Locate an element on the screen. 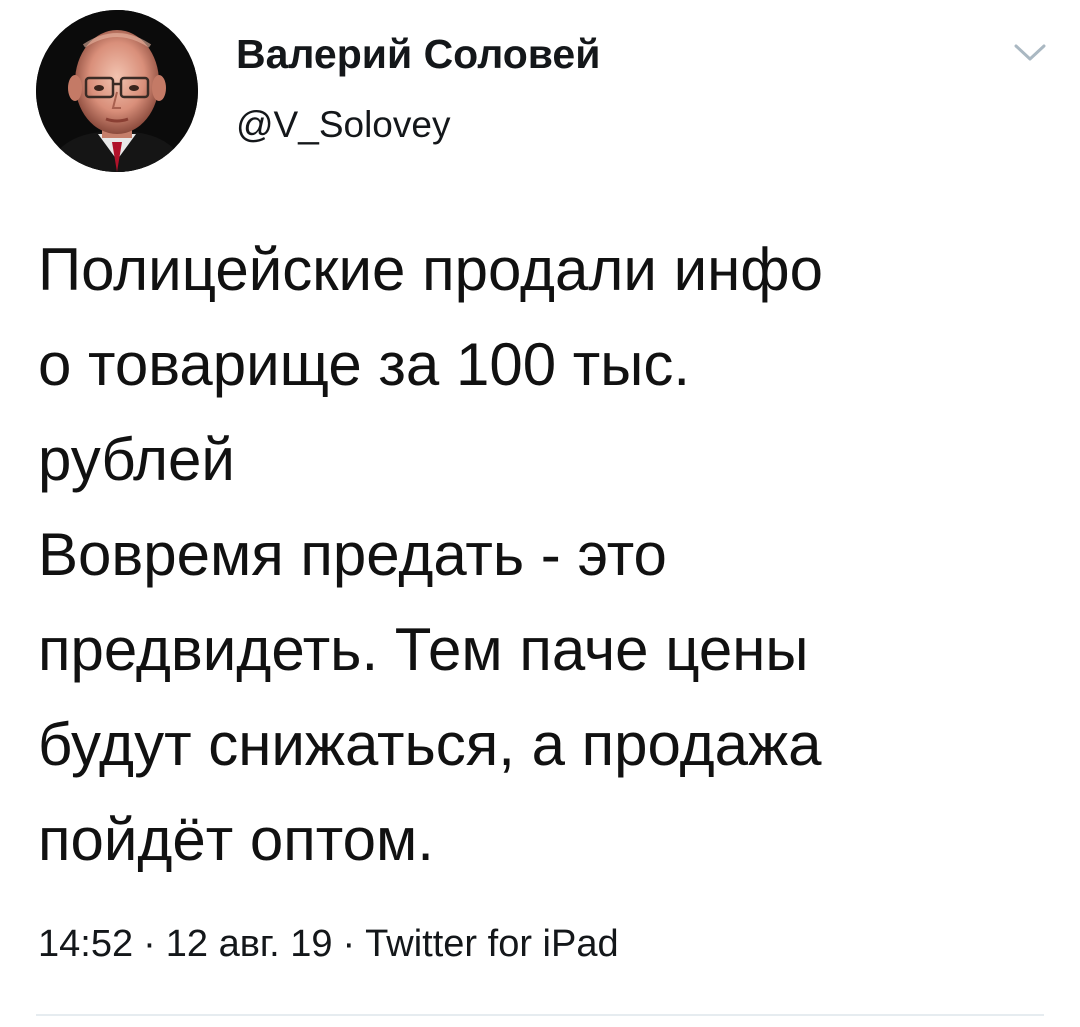  tweet-time: 14:52 is located at coordinates (85, 944).